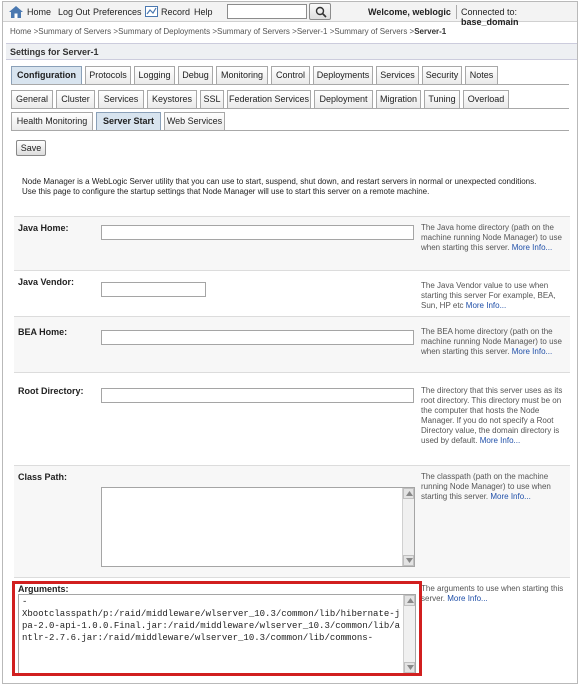 This screenshot has width=583, height=689. Describe the element at coordinates (43, 332) in the screenshot. I see `bea-home-label: BEA Home:` at that location.